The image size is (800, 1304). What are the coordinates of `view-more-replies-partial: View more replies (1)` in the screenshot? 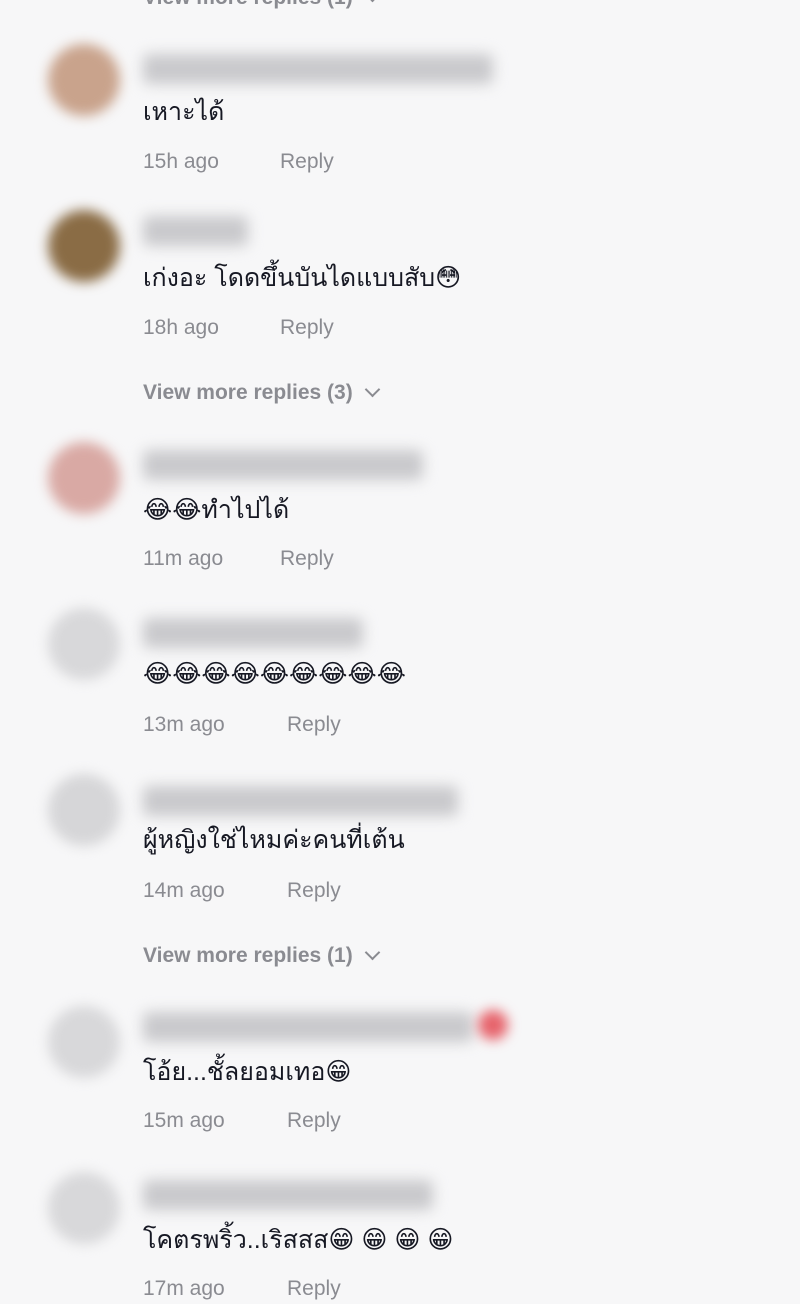 It's located at (261, 5).